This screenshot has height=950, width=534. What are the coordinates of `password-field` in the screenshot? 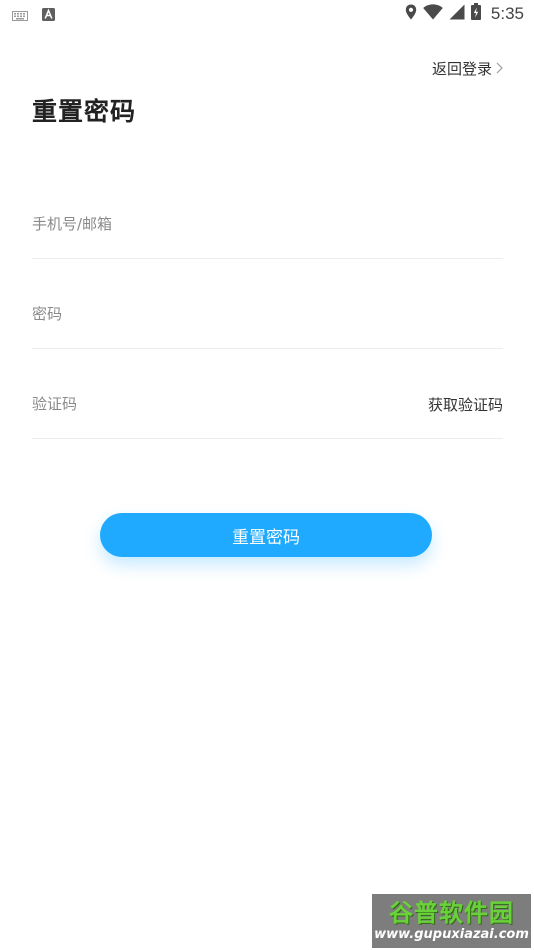 It's located at (267, 318).